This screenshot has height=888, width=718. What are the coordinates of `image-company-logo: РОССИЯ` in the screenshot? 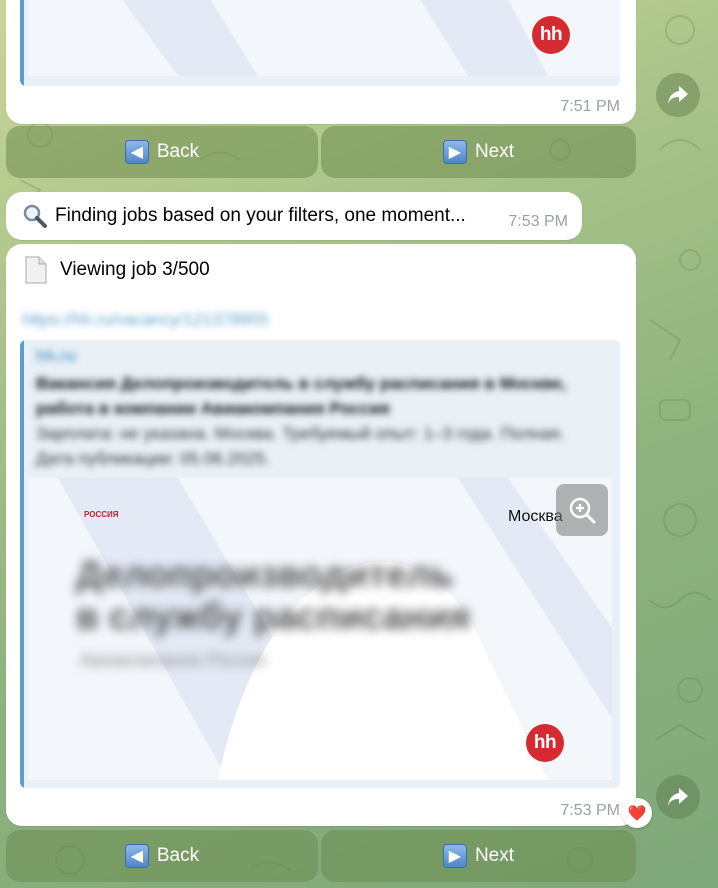 It's located at (101, 514).